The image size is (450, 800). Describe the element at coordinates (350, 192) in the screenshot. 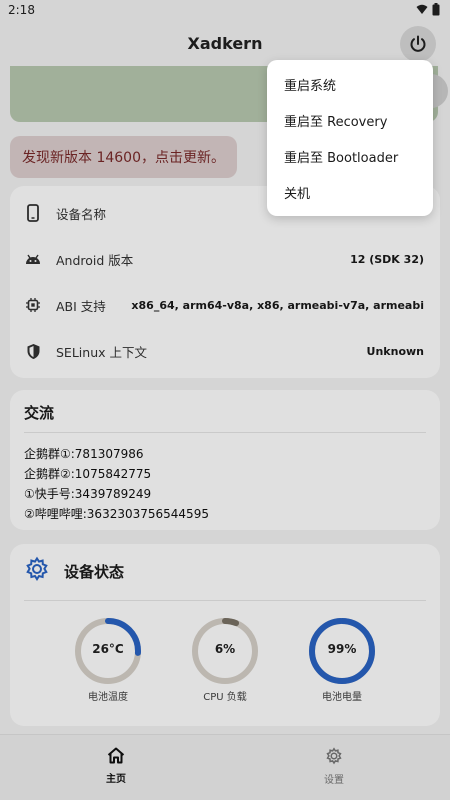

I see `menu-item-power-off: 关机` at that location.